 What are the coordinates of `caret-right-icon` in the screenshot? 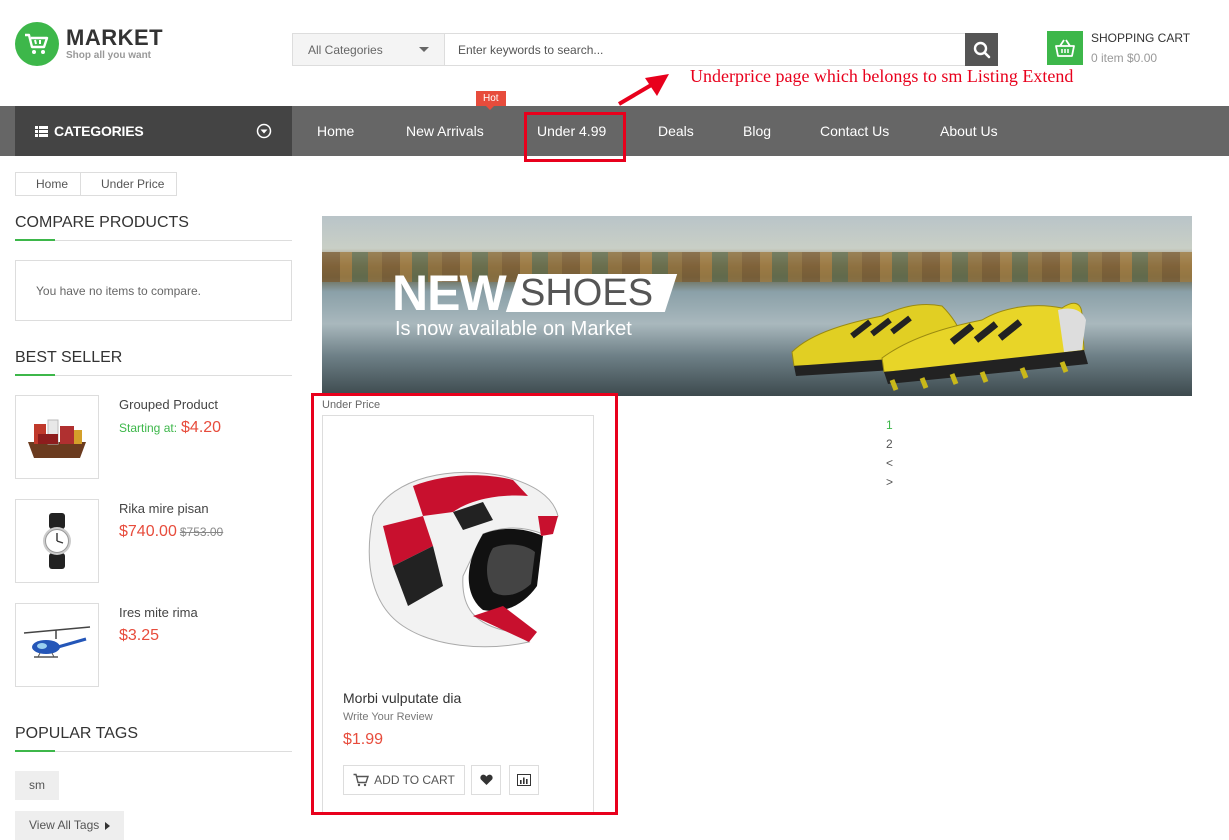 It's located at (108, 825).